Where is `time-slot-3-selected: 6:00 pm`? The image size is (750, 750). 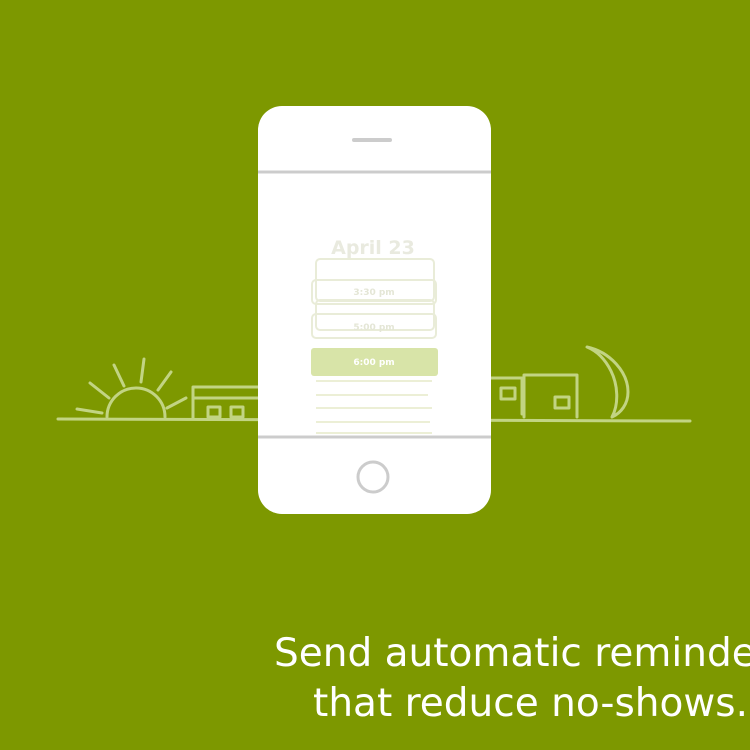 time-slot-3-selected: 6:00 pm is located at coordinates (373, 363).